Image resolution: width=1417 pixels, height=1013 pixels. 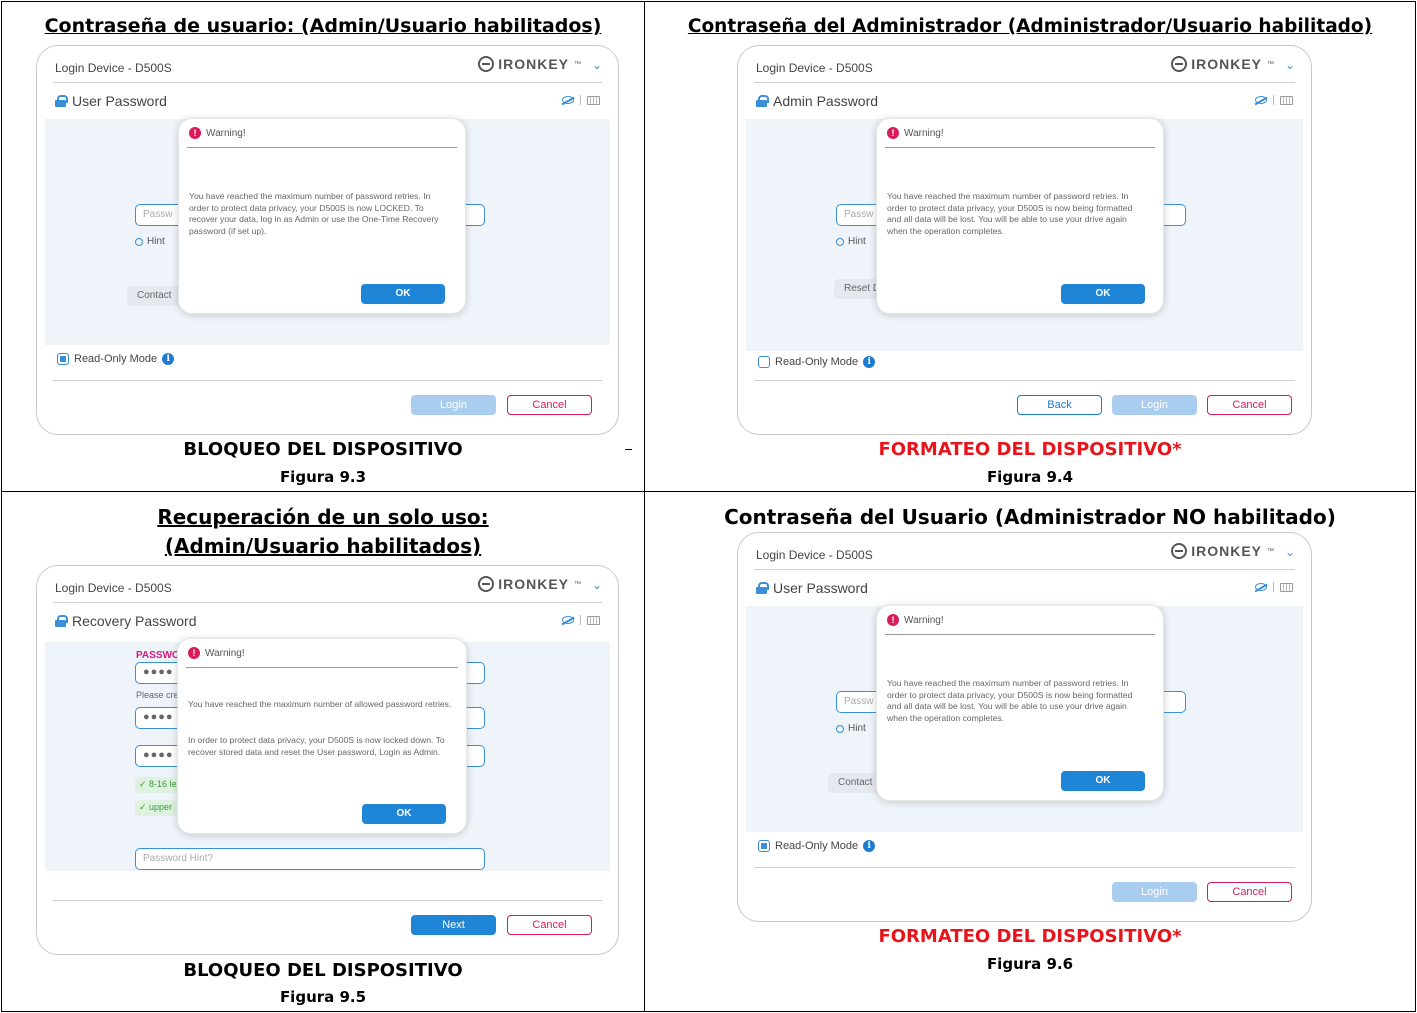 What do you see at coordinates (1030, 449) in the screenshot?
I see `caption: FORMATEO DEL DISPOSITIVO*` at bounding box center [1030, 449].